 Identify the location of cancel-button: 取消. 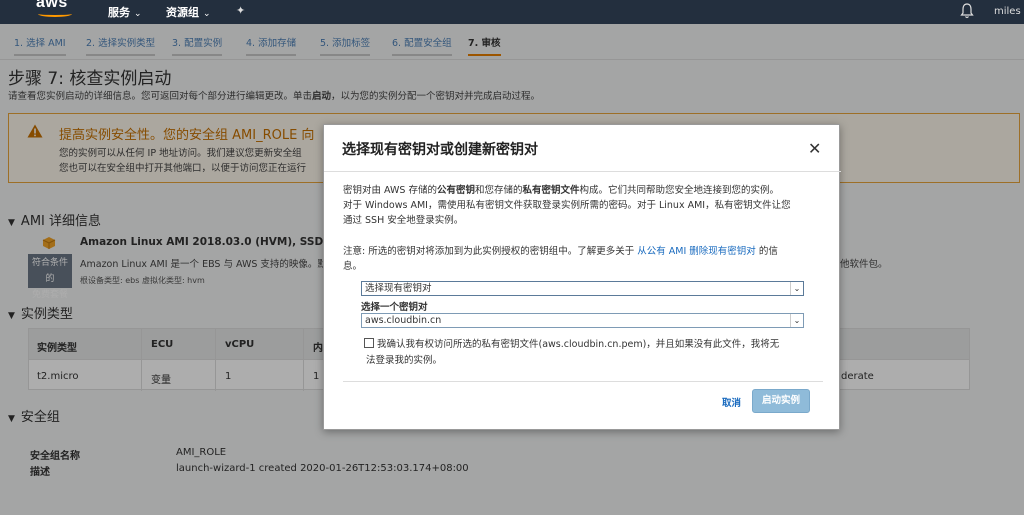
(731, 402).